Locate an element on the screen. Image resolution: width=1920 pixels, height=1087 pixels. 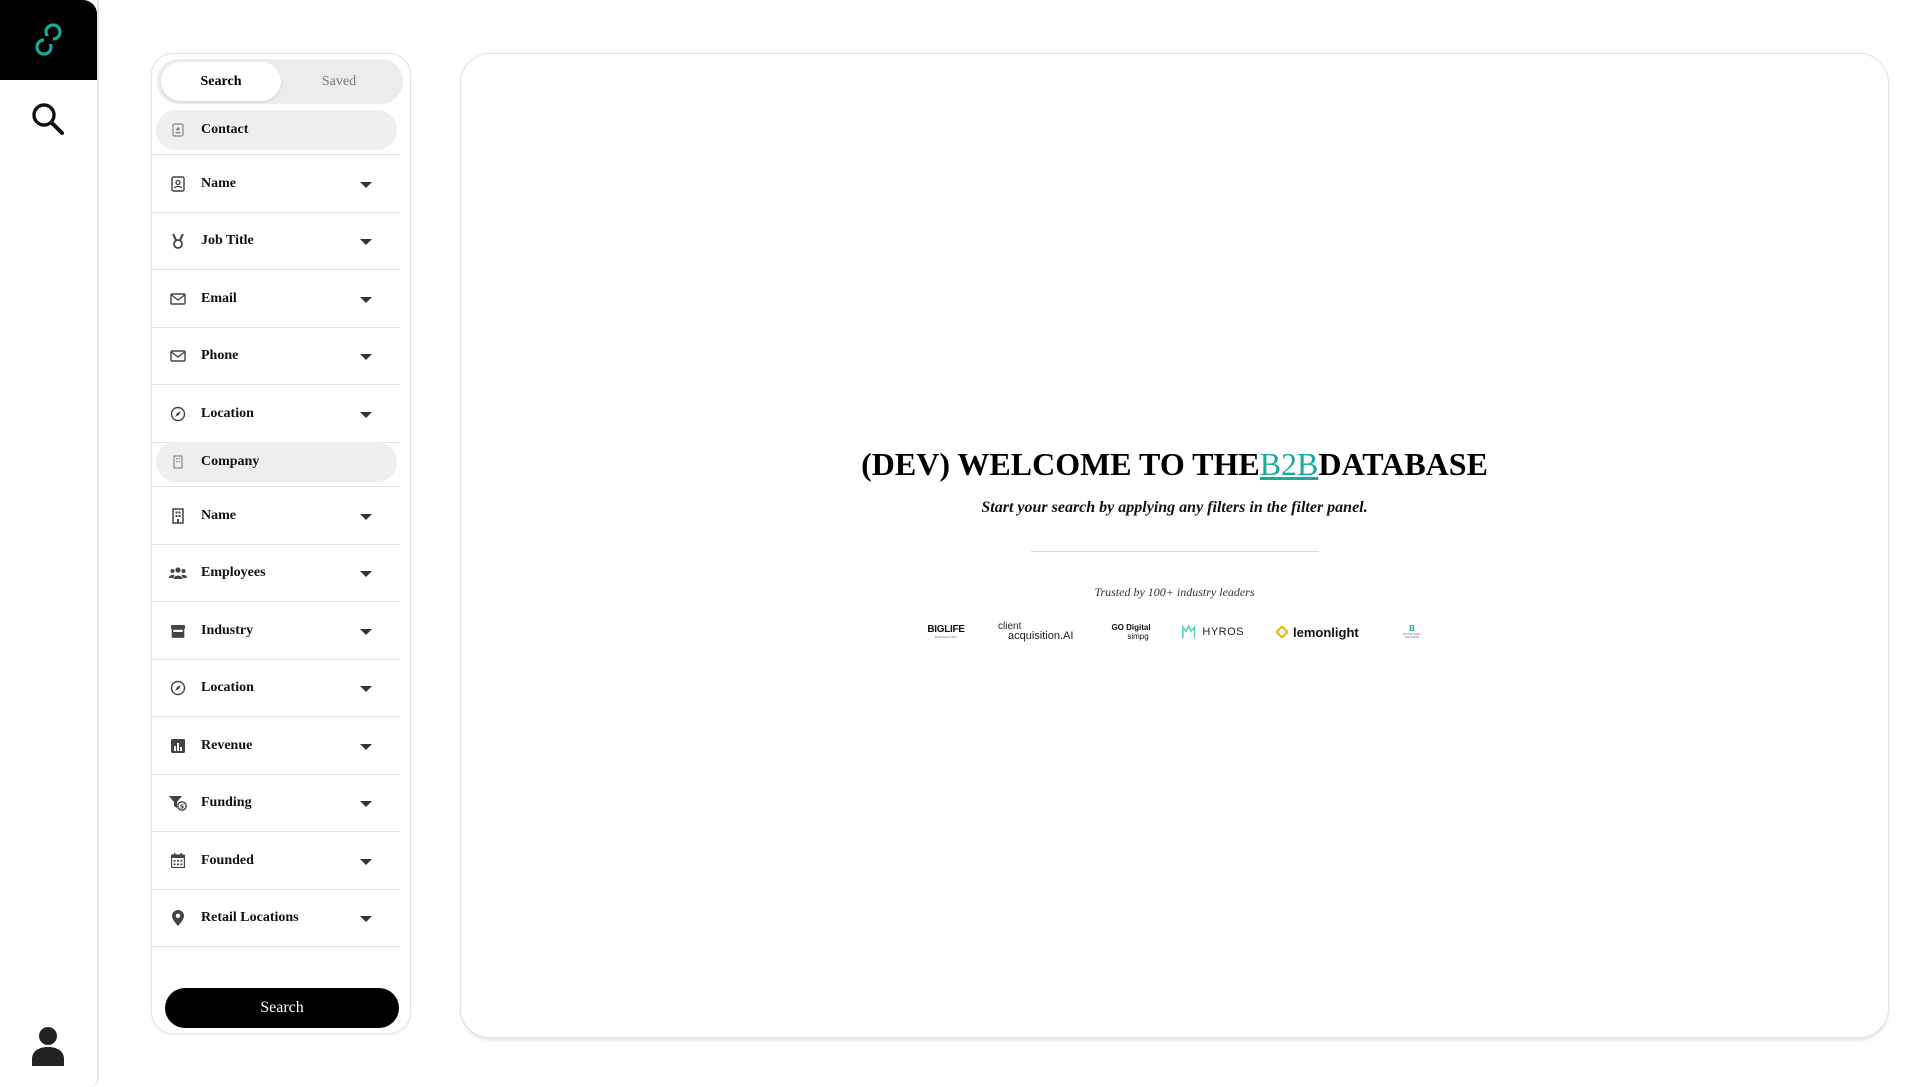
filter-job-title: Job Title is located at coordinates (276, 241).